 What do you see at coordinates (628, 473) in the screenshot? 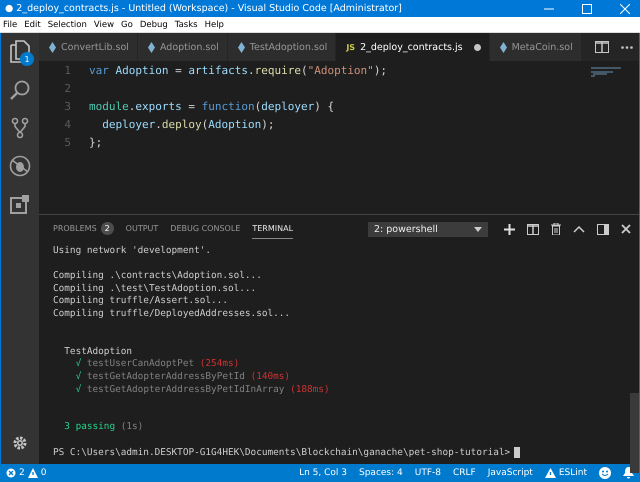
I see `bell-icon` at bounding box center [628, 473].